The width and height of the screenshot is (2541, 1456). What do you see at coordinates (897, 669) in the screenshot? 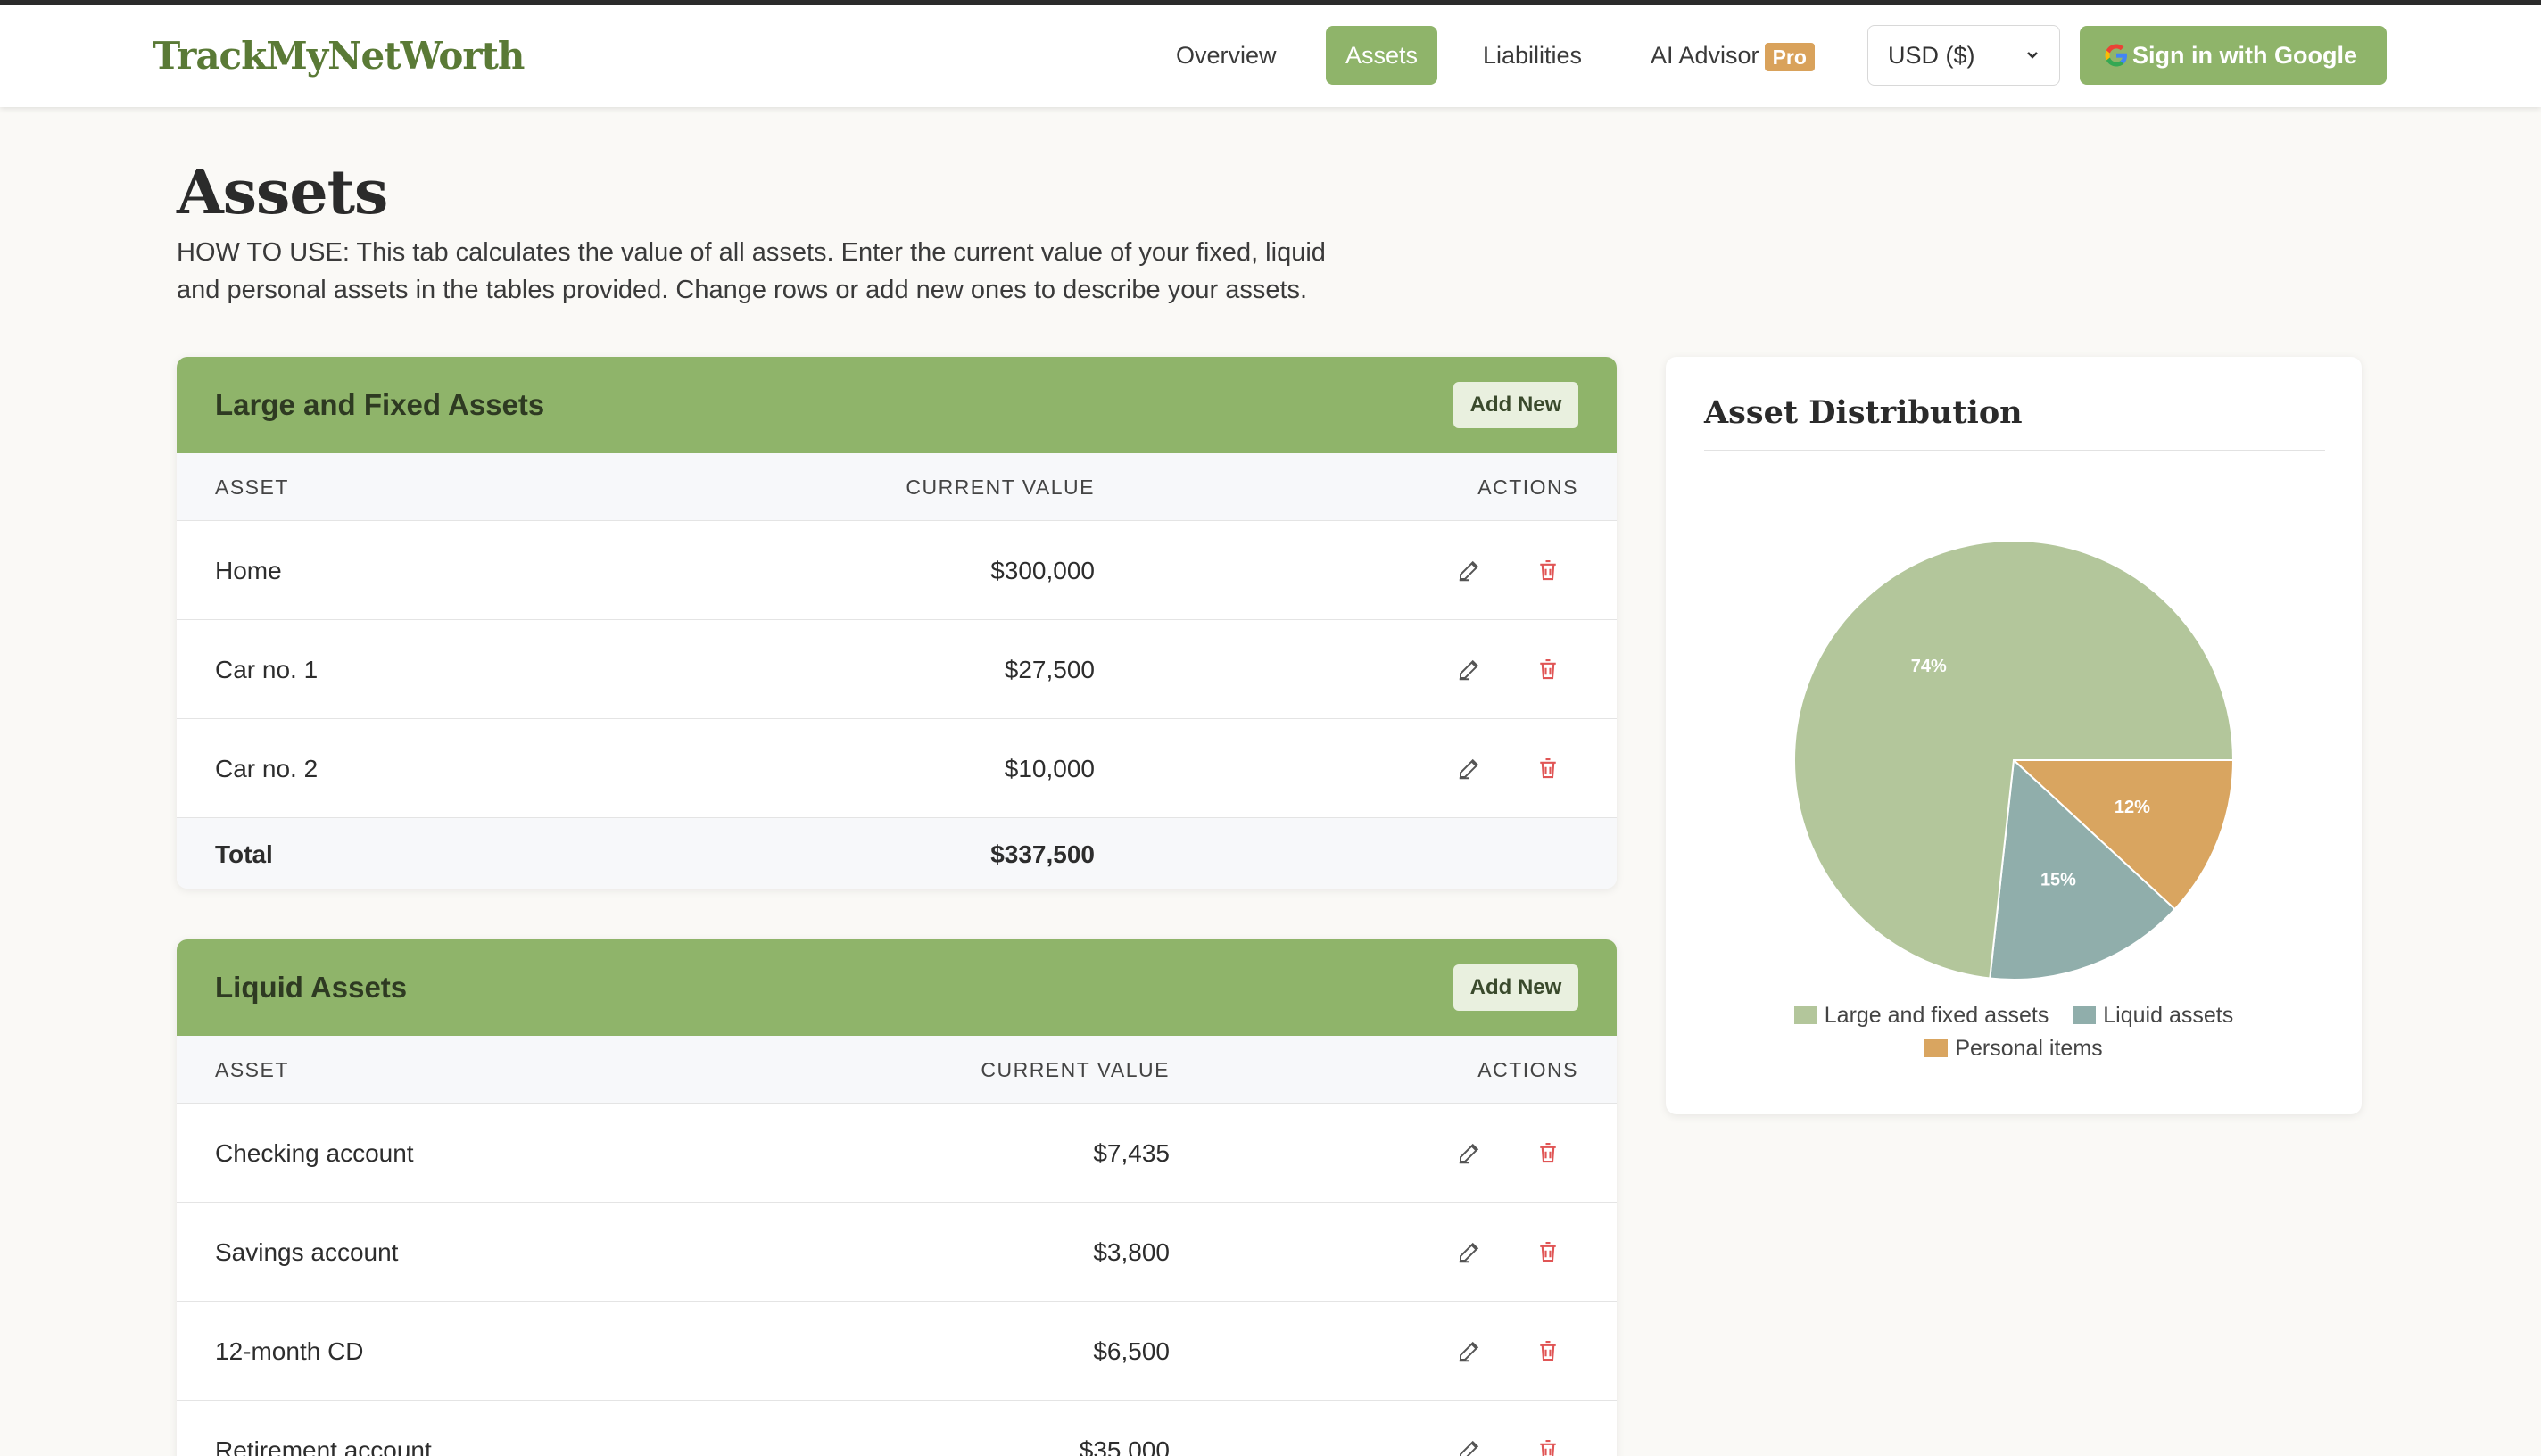
I see `table-row: Car no. 1 $27,500` at bounding box center [897, 669].